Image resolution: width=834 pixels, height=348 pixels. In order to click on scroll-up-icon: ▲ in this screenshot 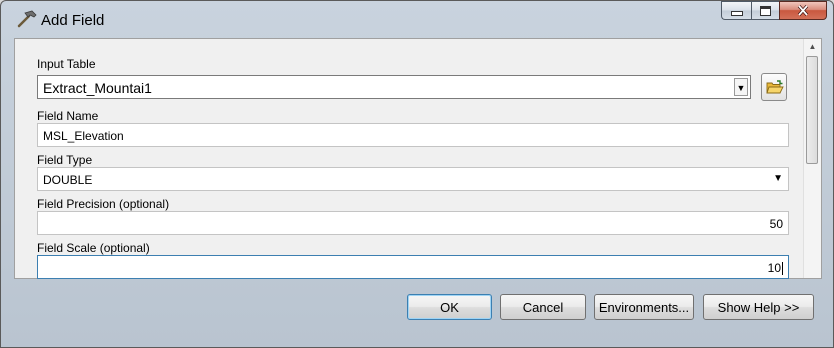, I will do `click(812, 47)`.